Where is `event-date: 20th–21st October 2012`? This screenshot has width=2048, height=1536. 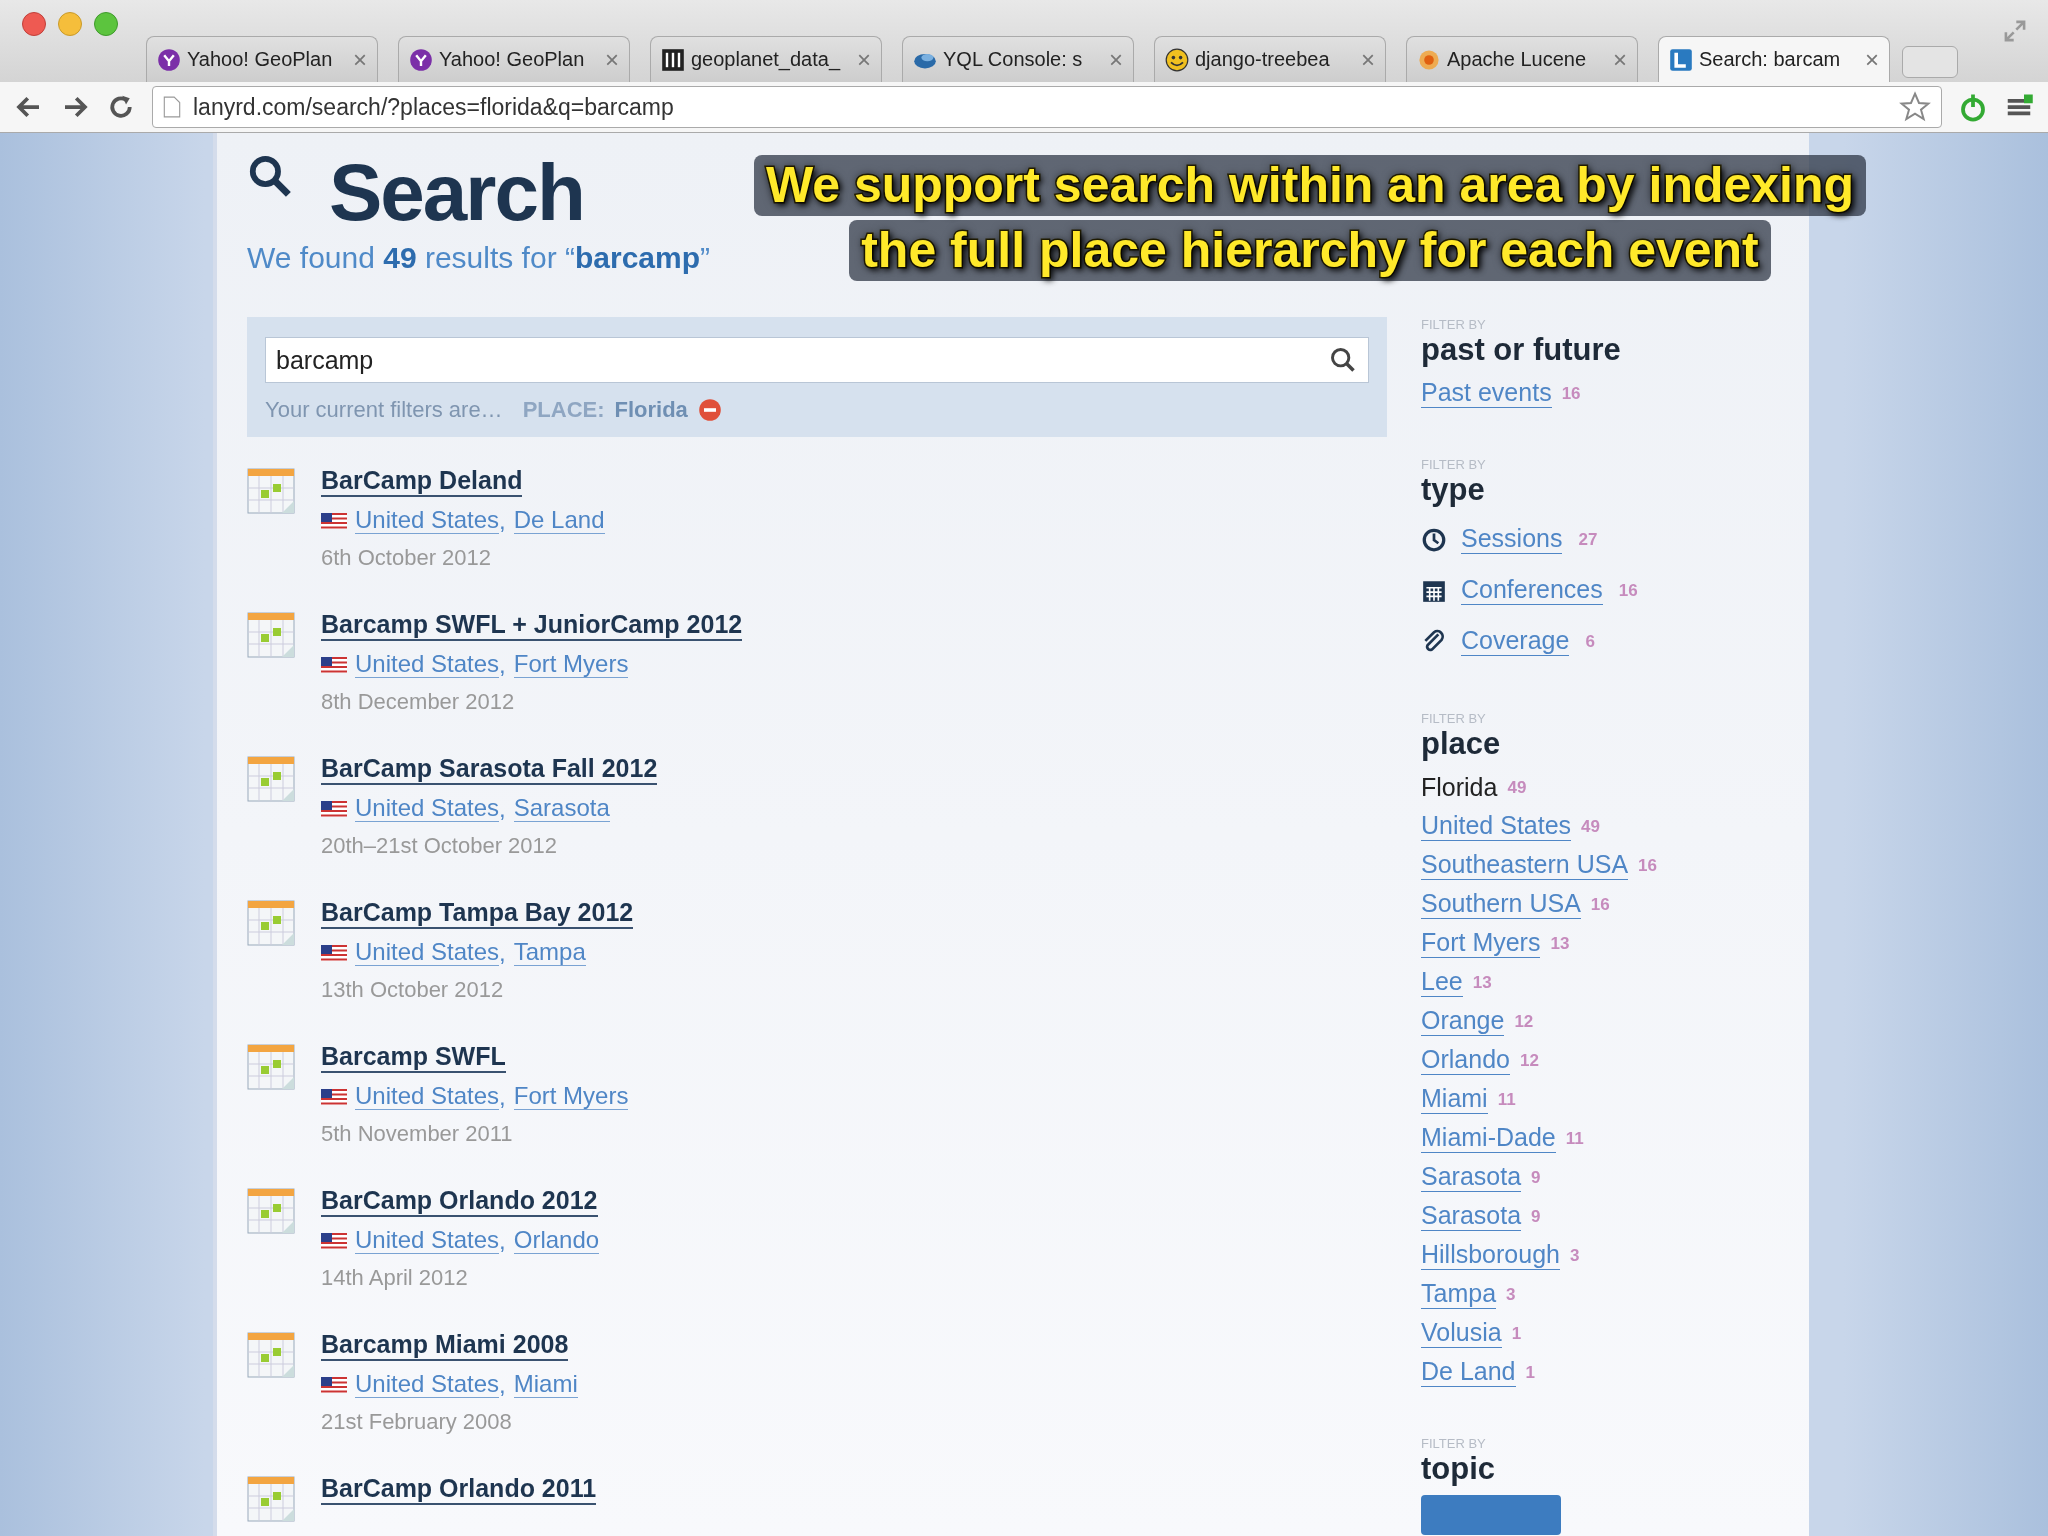
event-date: 20th–21st October 2012 is located at coordinates (440, 845).